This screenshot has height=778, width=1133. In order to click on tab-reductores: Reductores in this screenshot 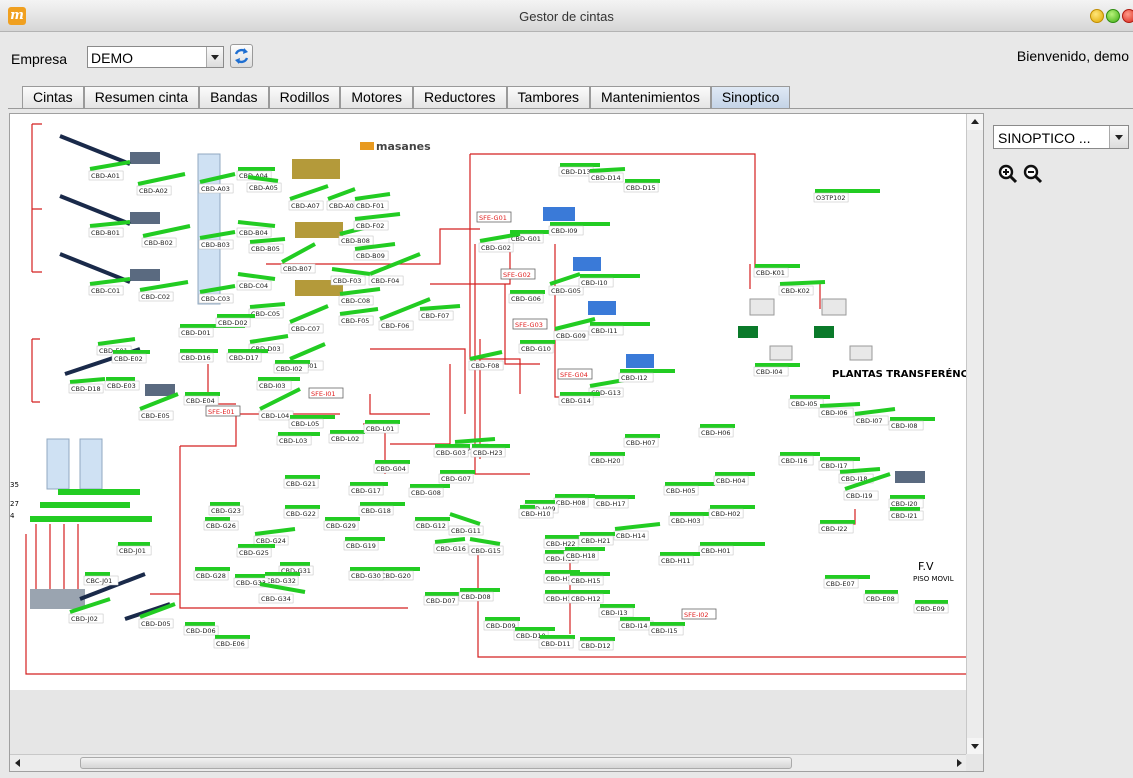, I will do `click(459, 97)`.